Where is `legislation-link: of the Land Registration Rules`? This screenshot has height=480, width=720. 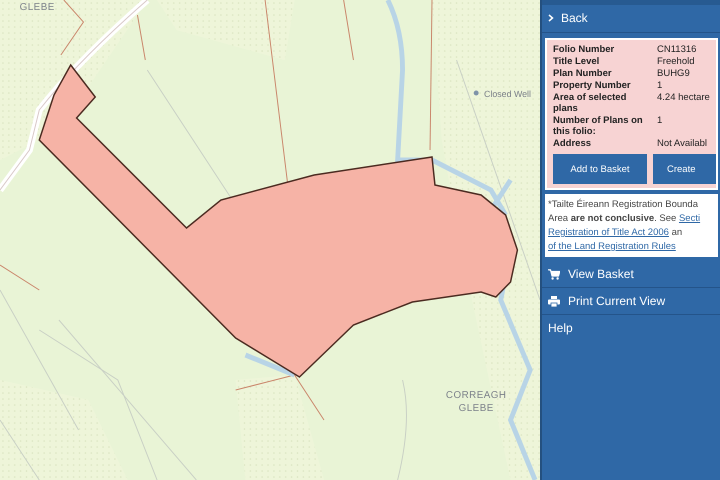
legislation-link: of the Land Registration Rules is located at coordinates (612, 246).